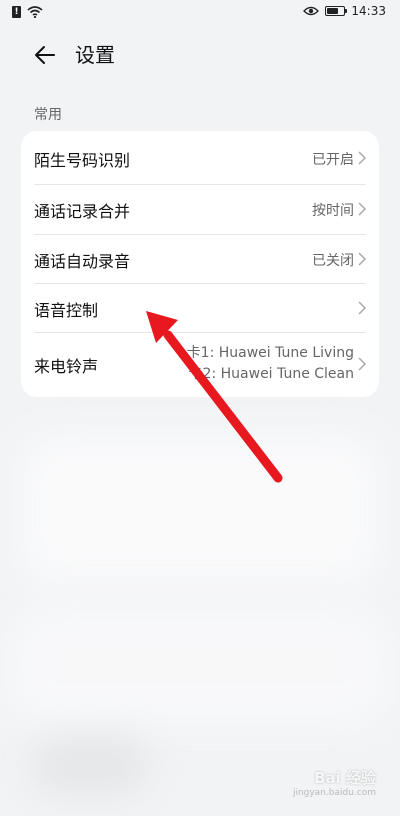 Image resolution: width=400 pixels, height=816 pixels. I want to click on row-label: 语音控制, so click(66, 310).